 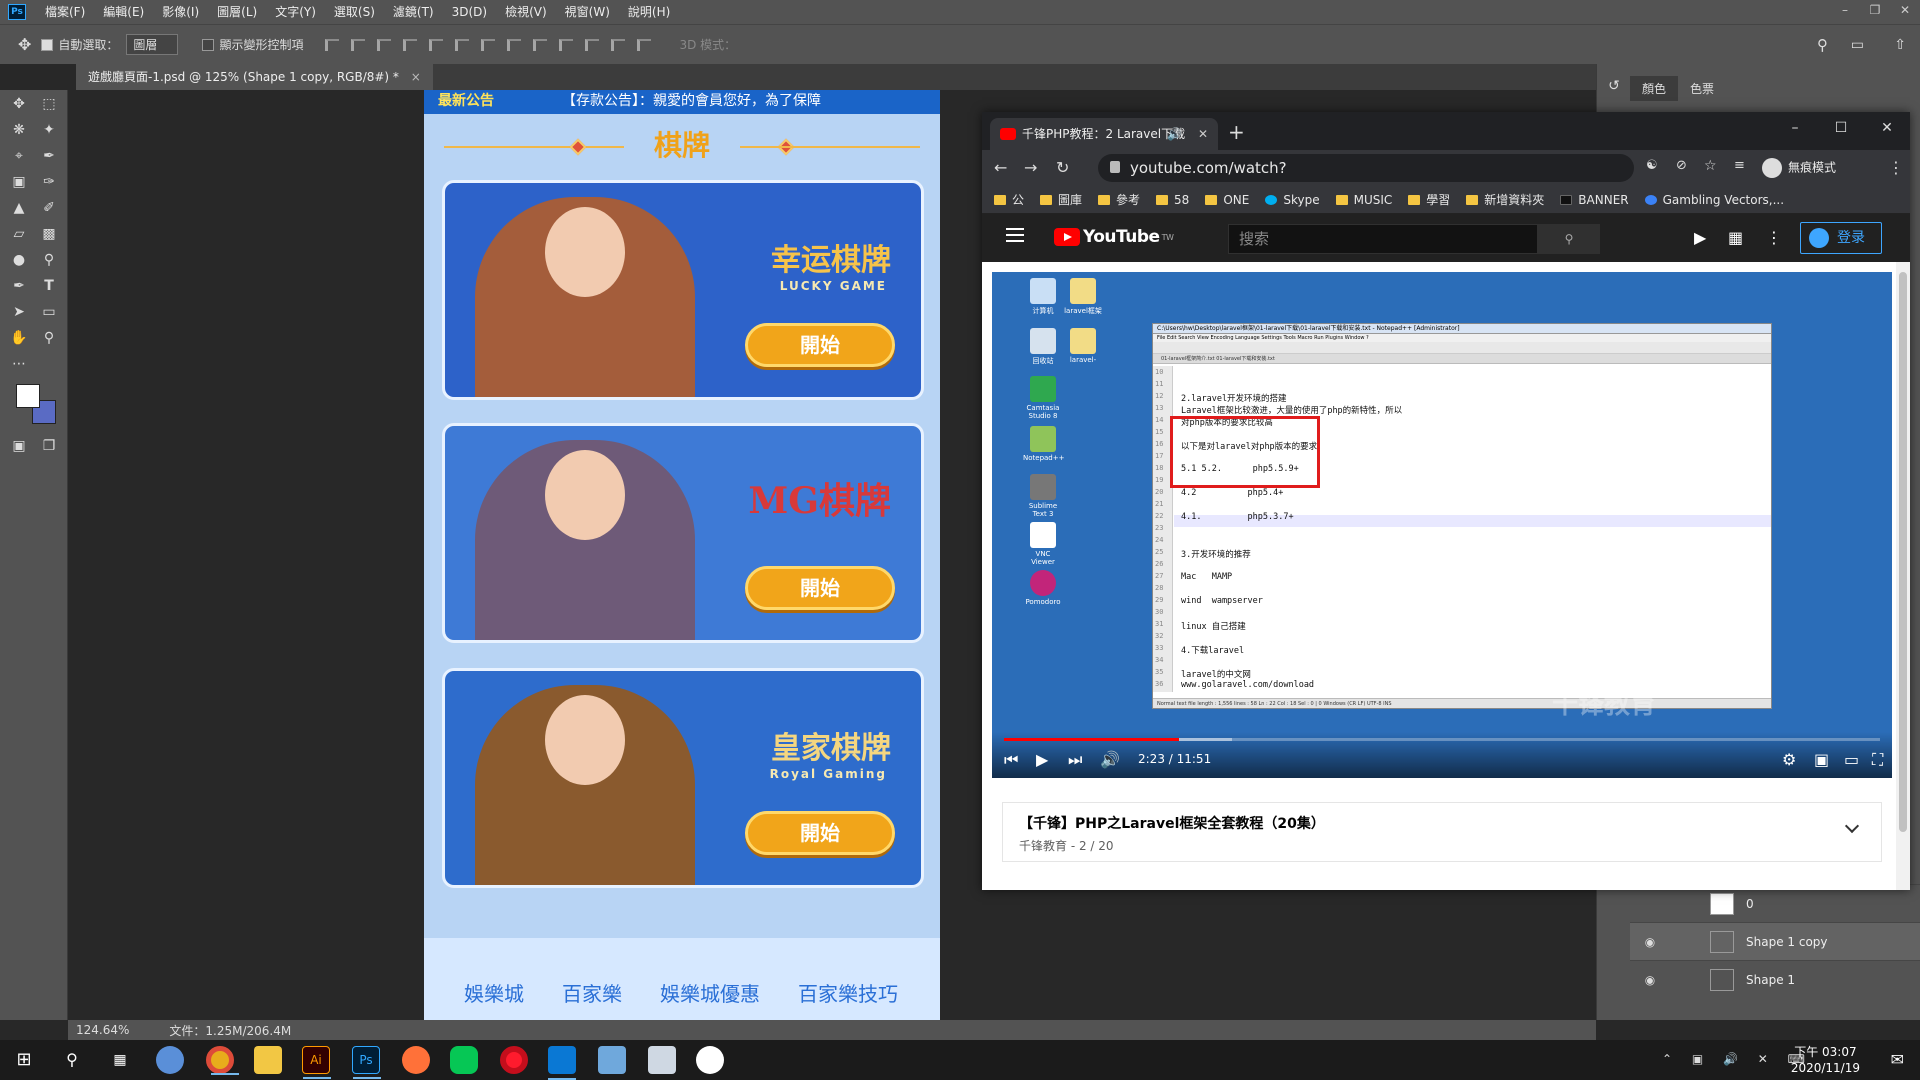 I want to click on lasso-tool-icon: ❋, so click(x=19, y=130).